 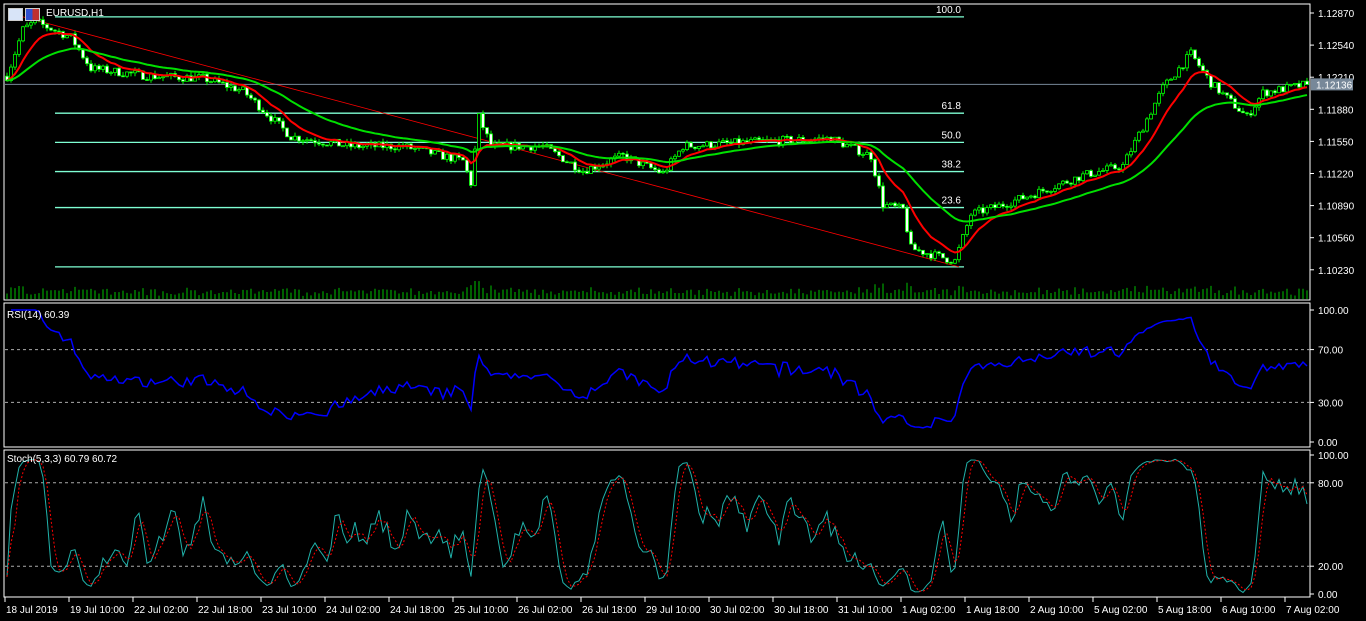 What do you see at coordinates (993, 610) in the screenshot?
I see `time-tick-label: 1 Aug 18:00` at bounding box center [993, 610].